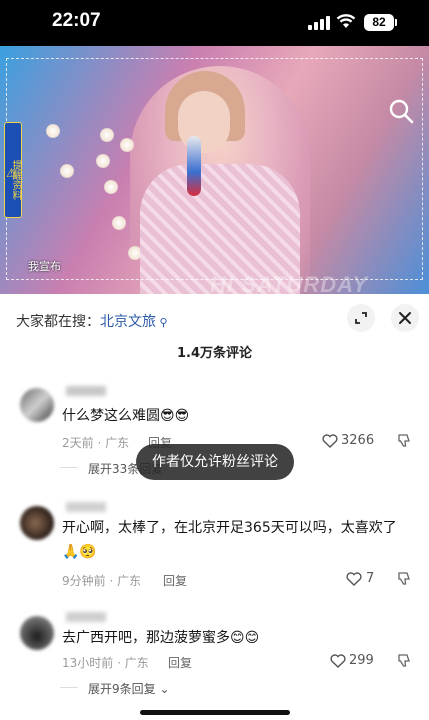  What do you see at coordinates (346, 21) in the screenshot?
I see `wifi-icon` at bounding box center [346, 21].